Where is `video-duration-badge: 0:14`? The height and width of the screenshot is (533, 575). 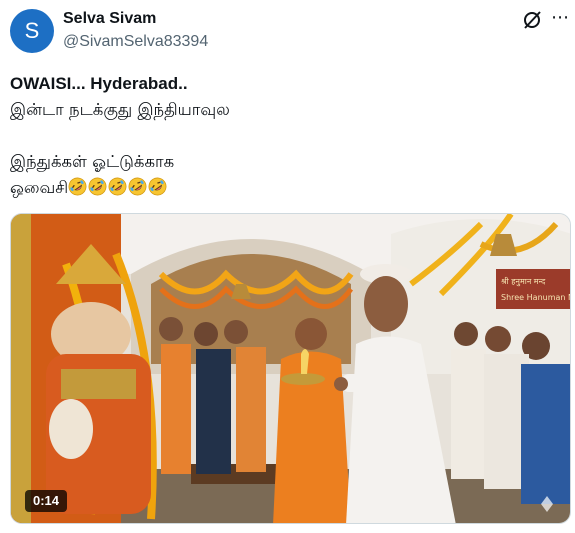
video-duration-badge: 0:14 is located at coordinates (46, 501).